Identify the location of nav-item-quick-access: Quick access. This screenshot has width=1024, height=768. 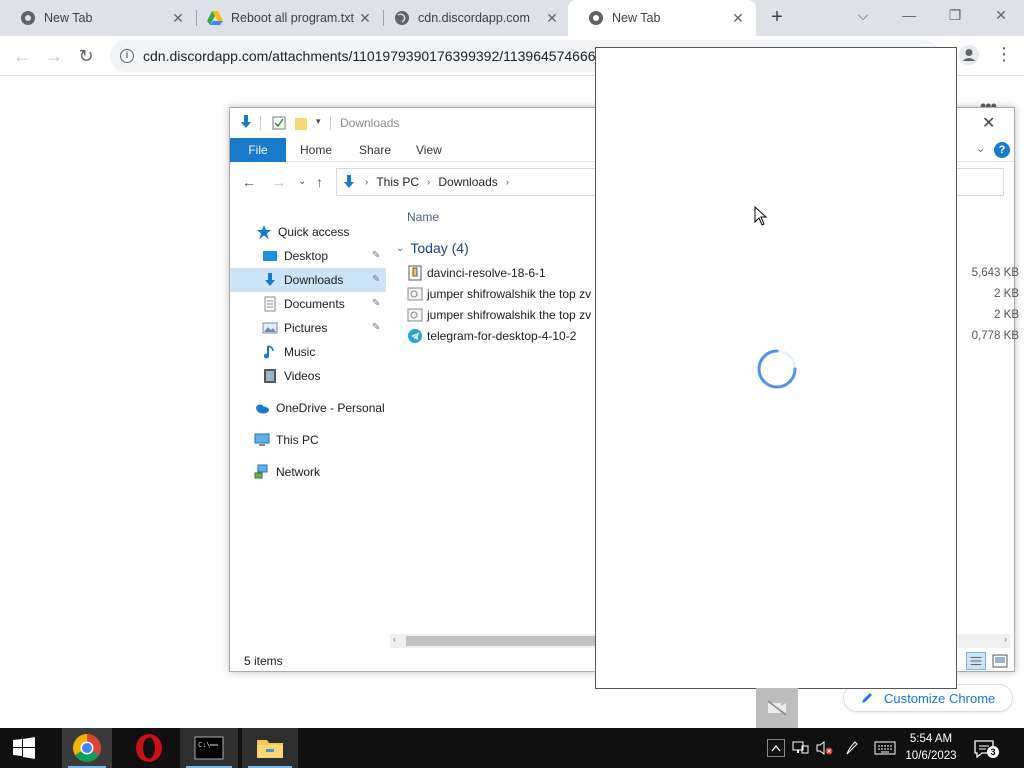
(308, 232).